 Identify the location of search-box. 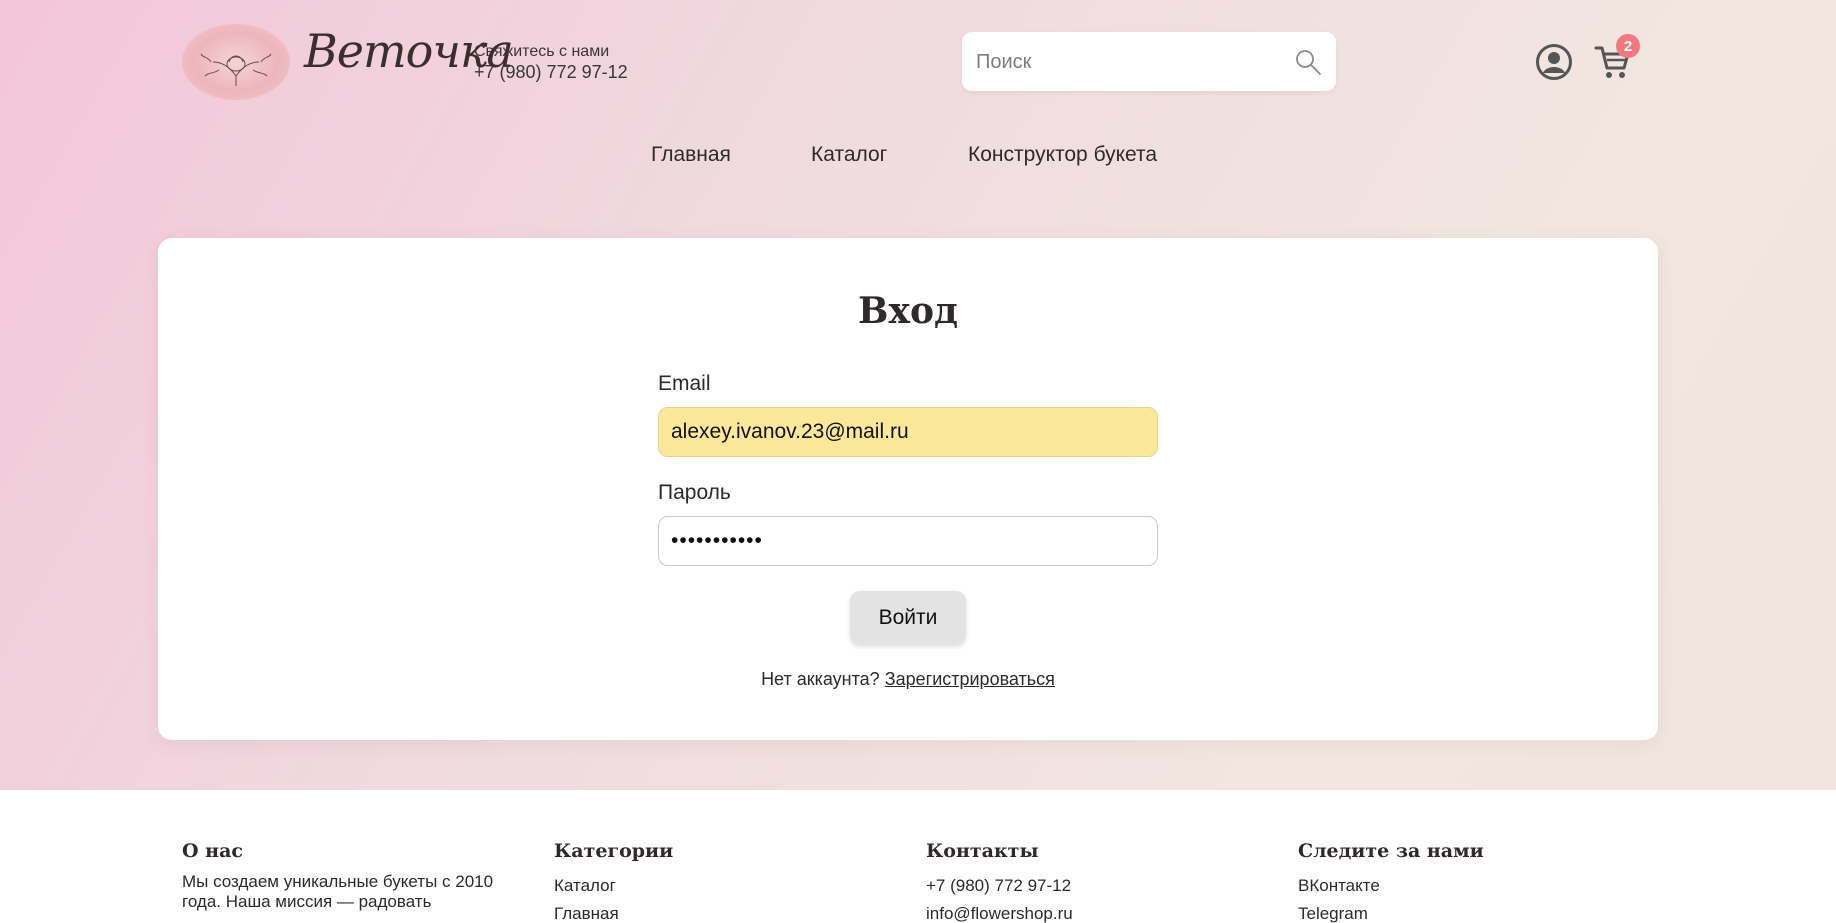
(1149, 61).